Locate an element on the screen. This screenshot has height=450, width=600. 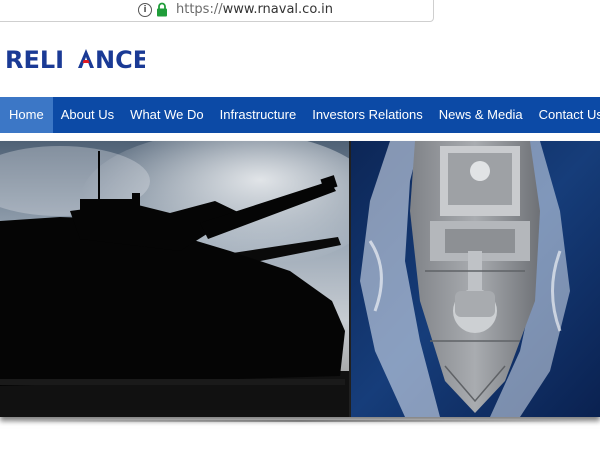
url-text: https://www.rnaval.co.in is located at coordinates (254, 9).